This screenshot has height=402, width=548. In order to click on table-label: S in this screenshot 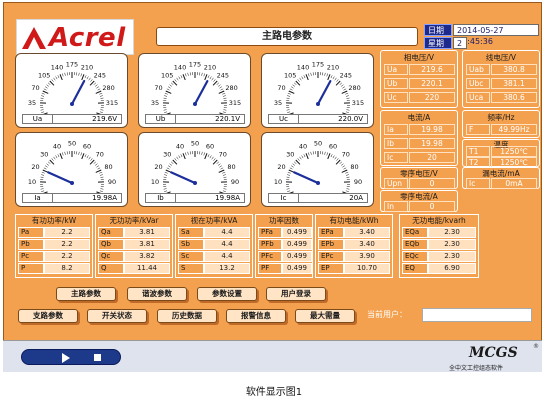, I will do `click(191, 268)`.